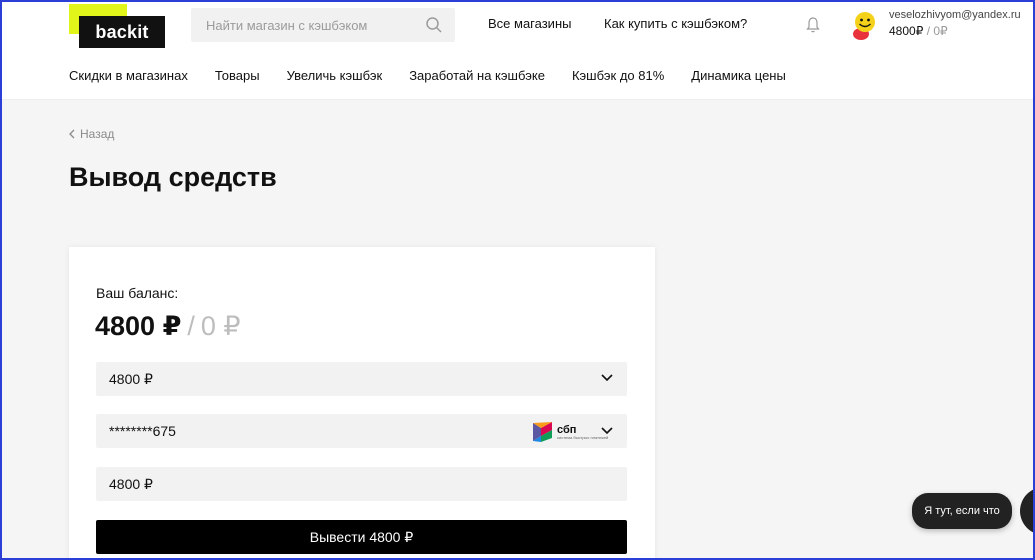 Image resolution: width=1035 pixels, height=560 pixels. I want to click on balance-pending: 0 ₽, so click(220, 326).